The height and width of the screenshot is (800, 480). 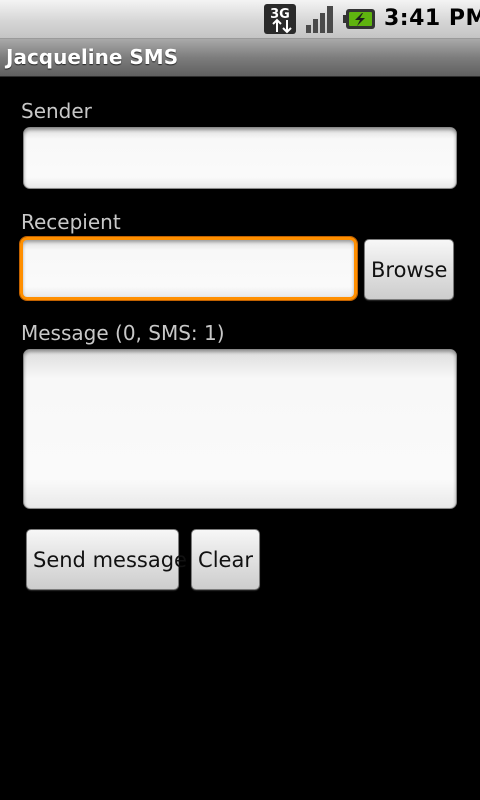 What do you see at coordinates (240, 58) in the screenshot?
I see `app-title-bar: Jacqueline SMS` at bounding box center [240, 58].